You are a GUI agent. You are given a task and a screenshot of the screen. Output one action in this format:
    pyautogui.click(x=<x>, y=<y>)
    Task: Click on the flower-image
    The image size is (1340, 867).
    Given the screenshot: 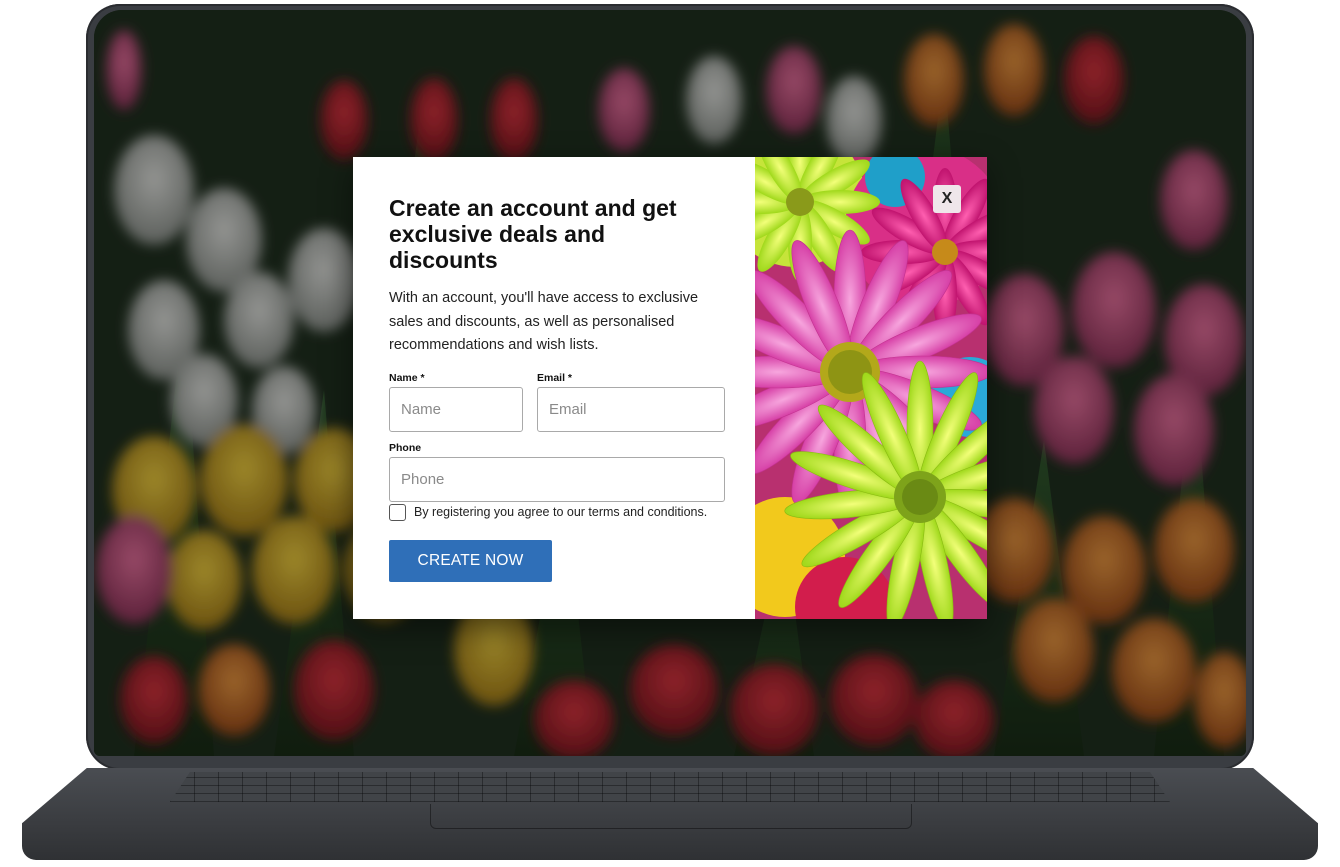 What is the action you would take?
    pyautogui.click(x=871, y=388)
    